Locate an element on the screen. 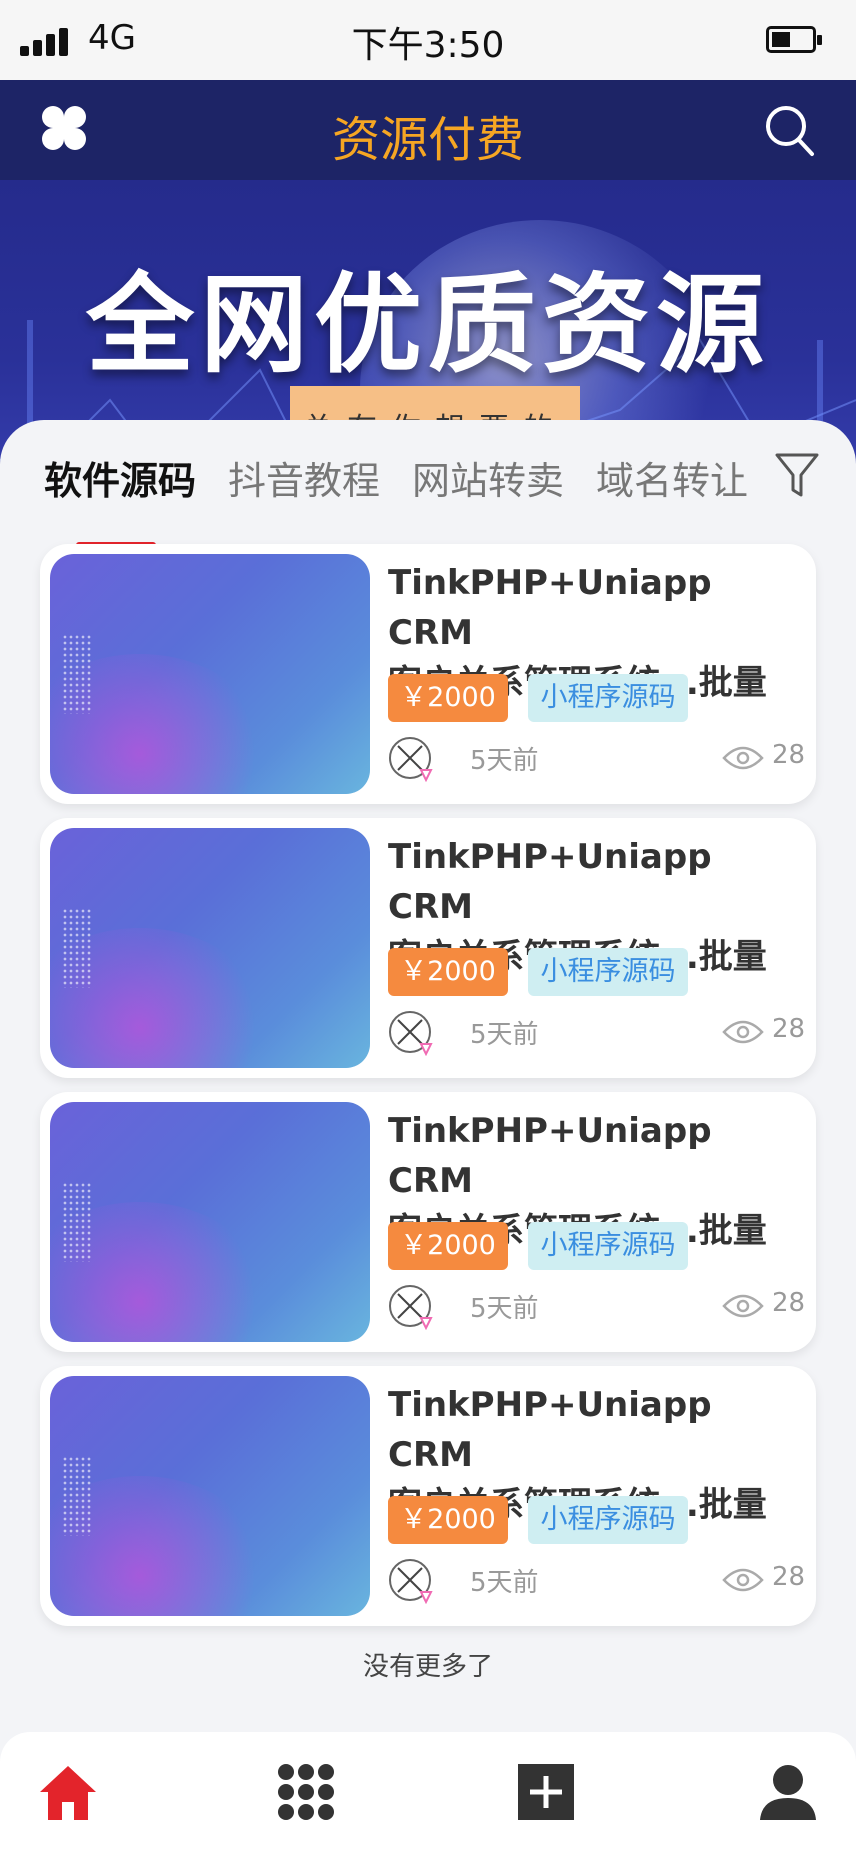 This screenshot has width=856, height=1852. category-tabs: 软件源码 抖音教程 网站转卖 域名转让 is located at coordinates (428, 499).